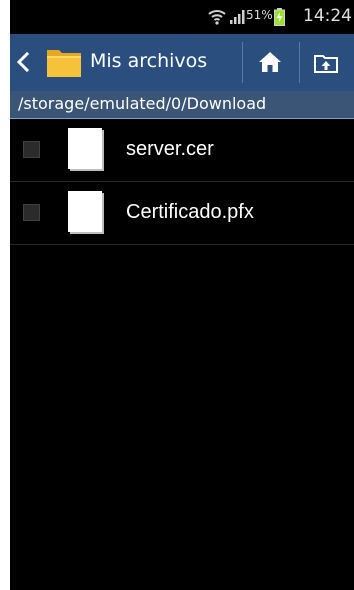 This screenshot has height=590, width=354. Describe the element at coordinates (270, 62) in the screenshot. I see `home-icon` at that location.